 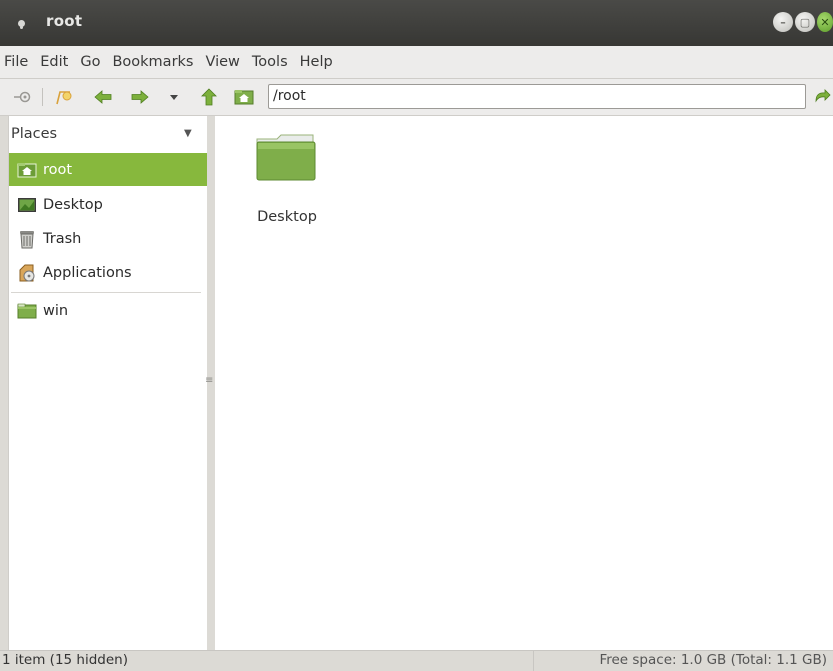 I want to click on desktop-icon, so click(x=27, y=205).